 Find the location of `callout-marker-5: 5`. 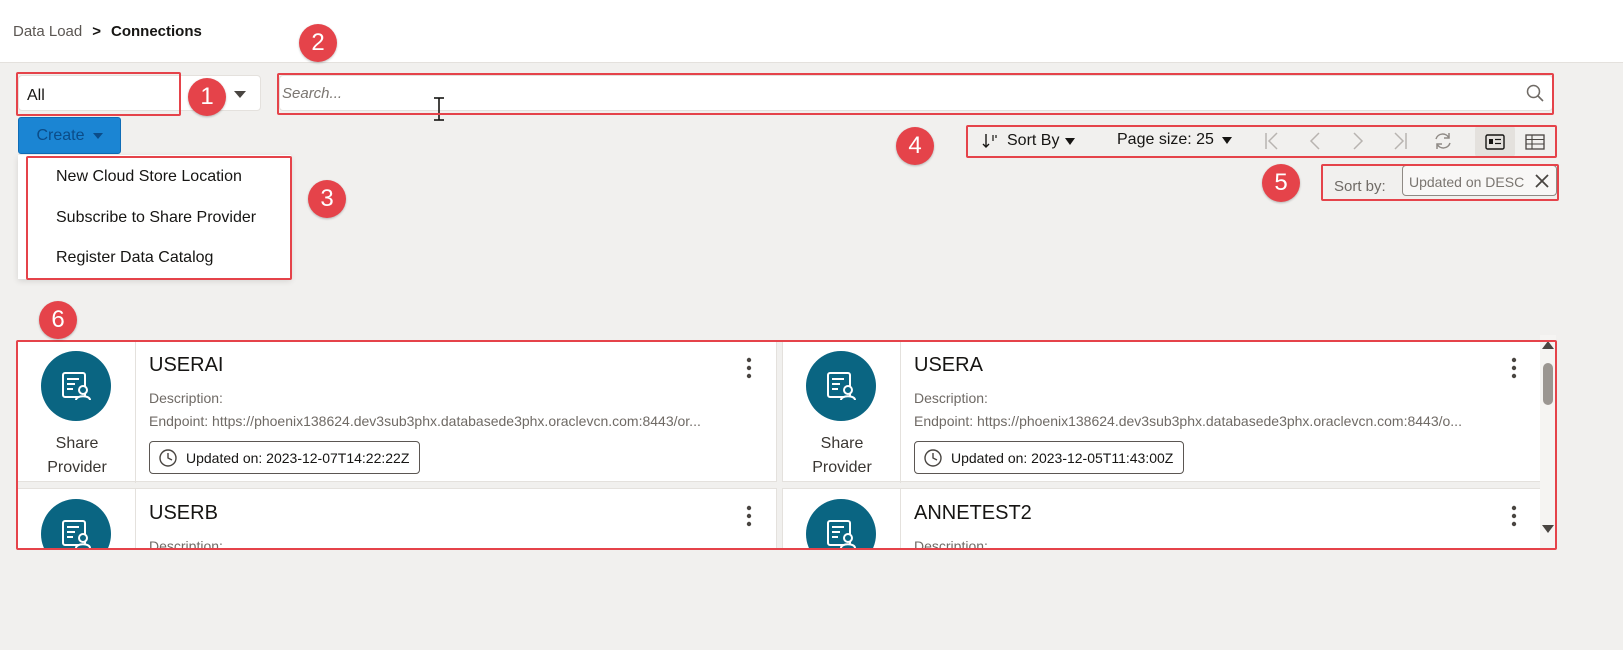

callout-marker-5: 5 is located at coordinates (1281, 183).